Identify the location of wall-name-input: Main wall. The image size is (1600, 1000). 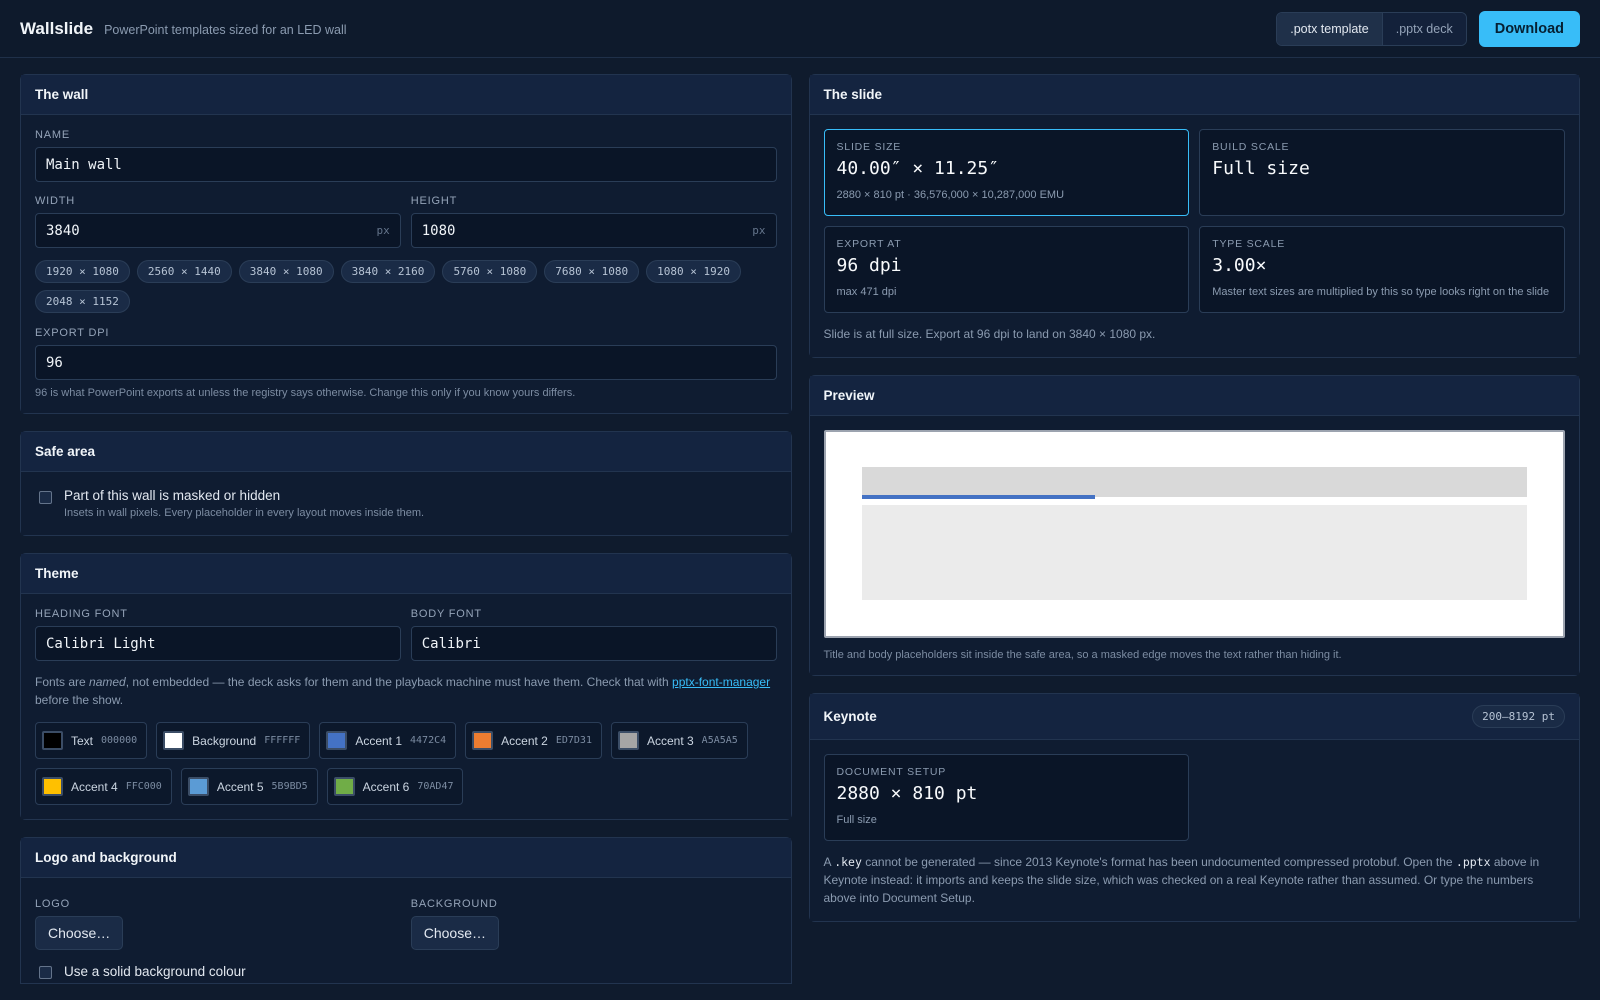
(406, 164).